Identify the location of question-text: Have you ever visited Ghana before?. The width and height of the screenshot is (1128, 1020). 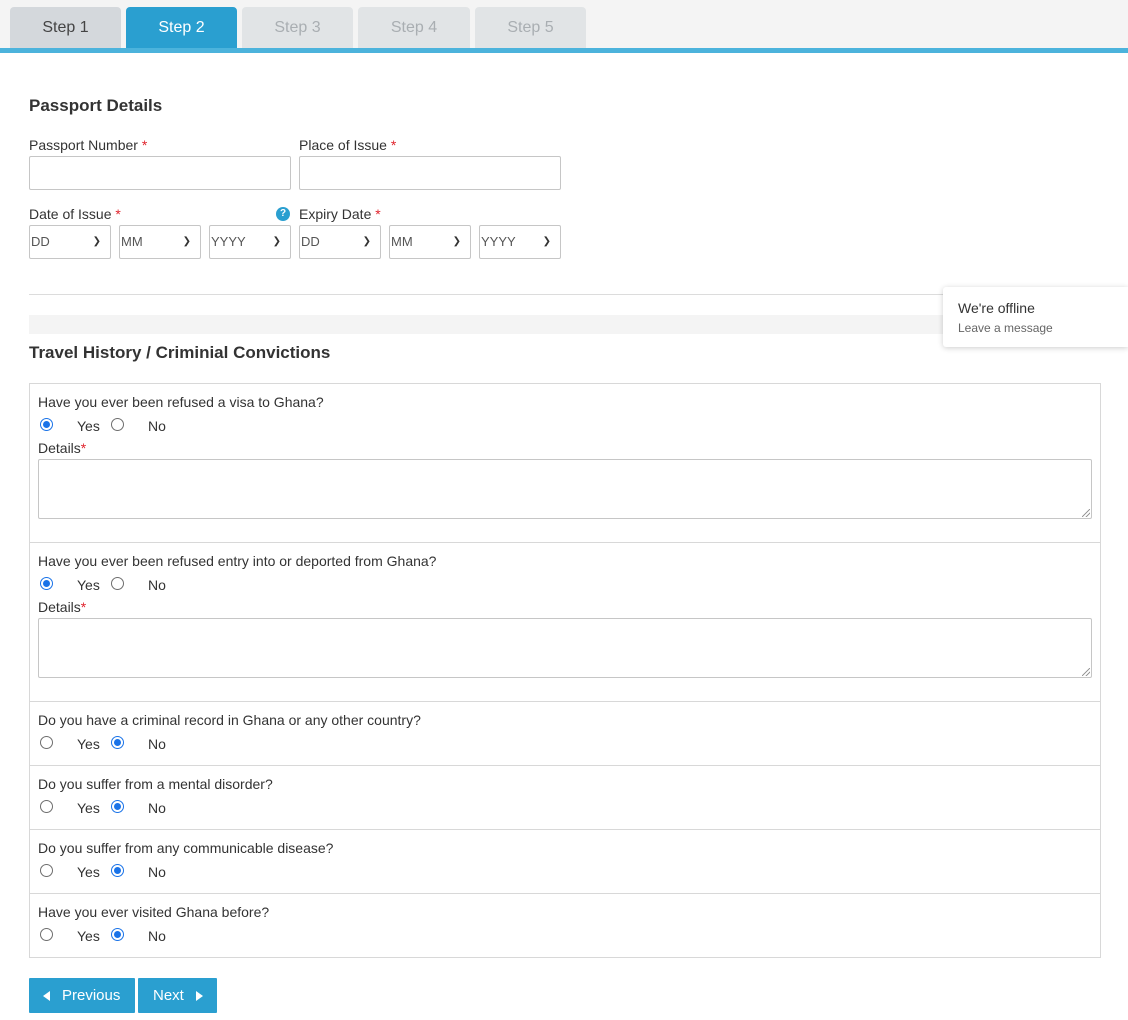
(154, 912).